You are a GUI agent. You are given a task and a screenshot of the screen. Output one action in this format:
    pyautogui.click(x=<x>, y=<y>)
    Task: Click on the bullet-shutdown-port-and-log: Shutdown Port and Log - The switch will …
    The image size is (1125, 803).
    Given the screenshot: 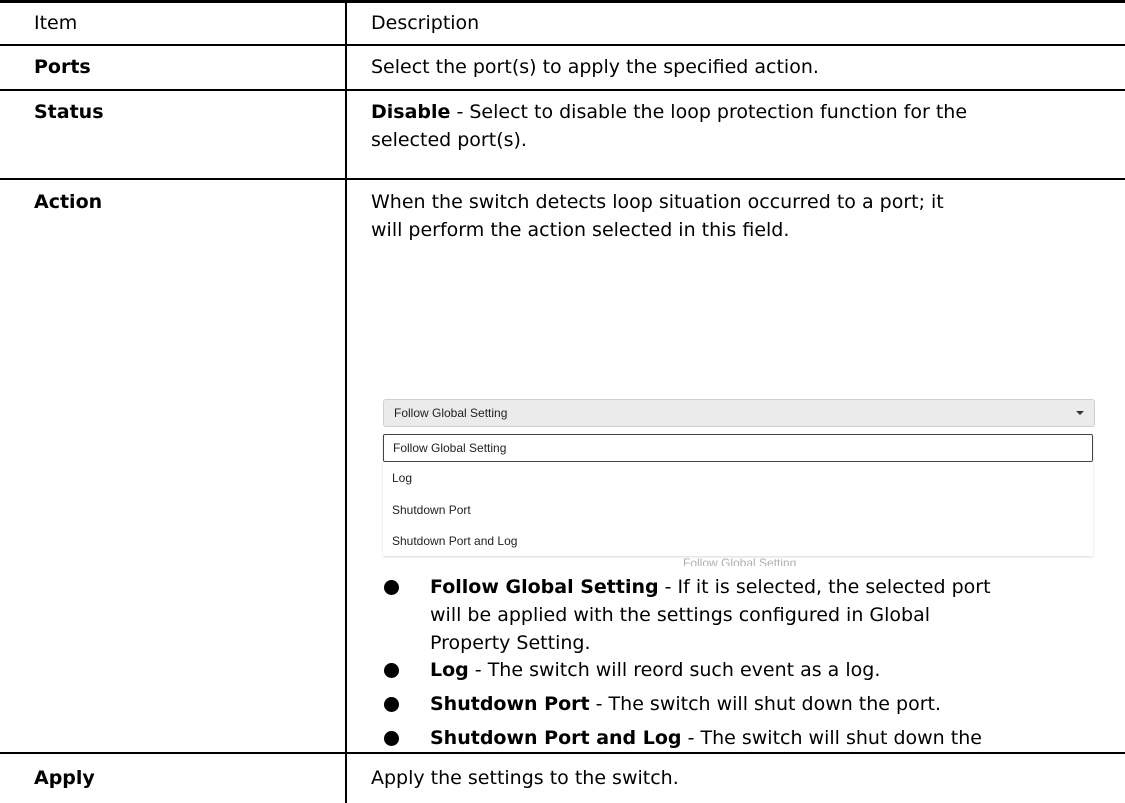 What is the action you would take?
    pyautogui.click(x=765, y=738)
    